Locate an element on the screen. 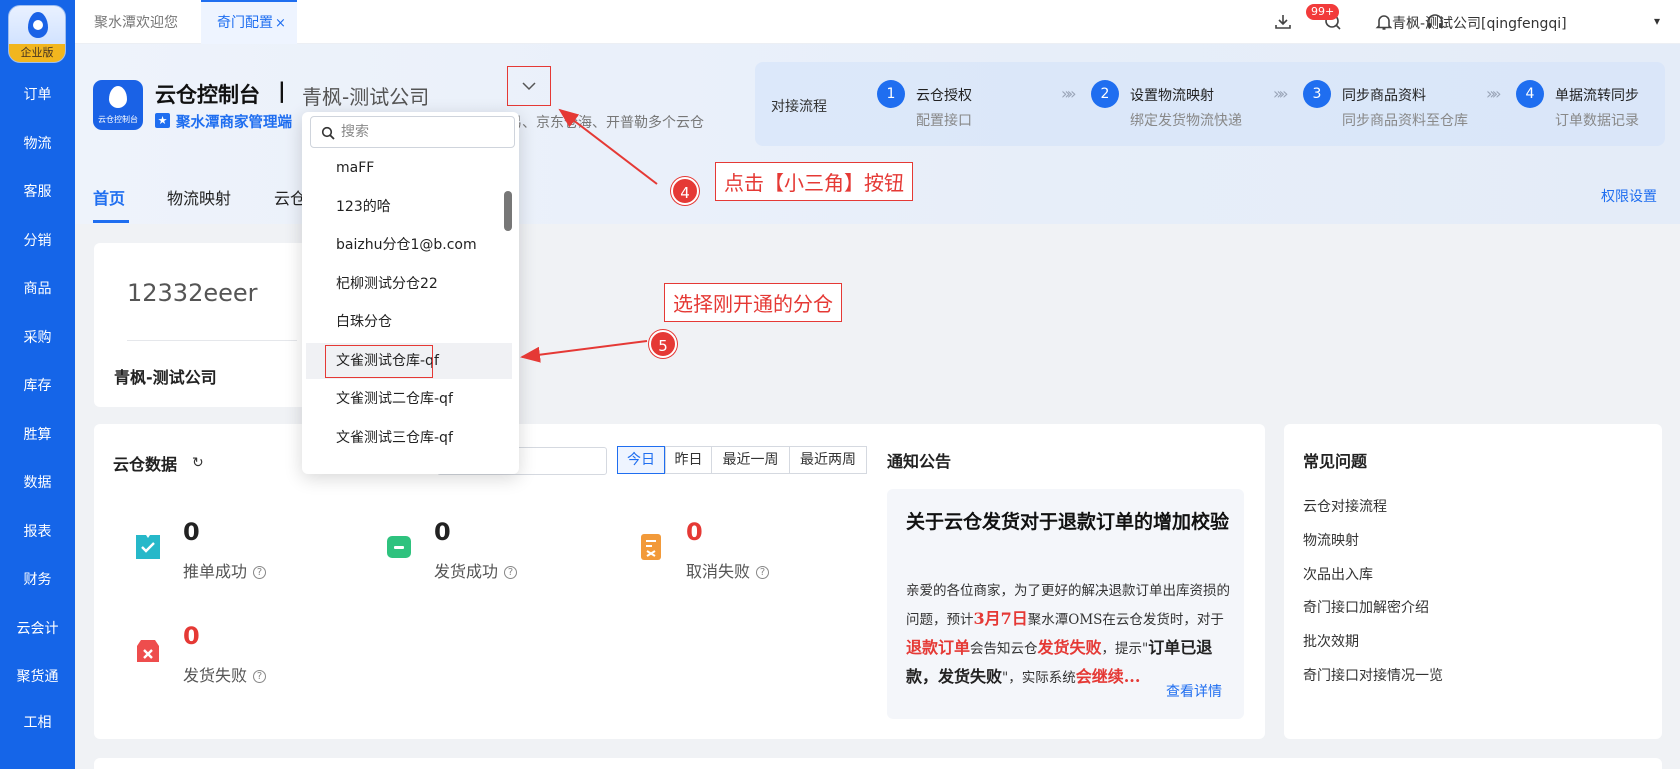 The height and width of the screenshot is (769, 1680). dropdown-search is located at coordinates (412, 132).